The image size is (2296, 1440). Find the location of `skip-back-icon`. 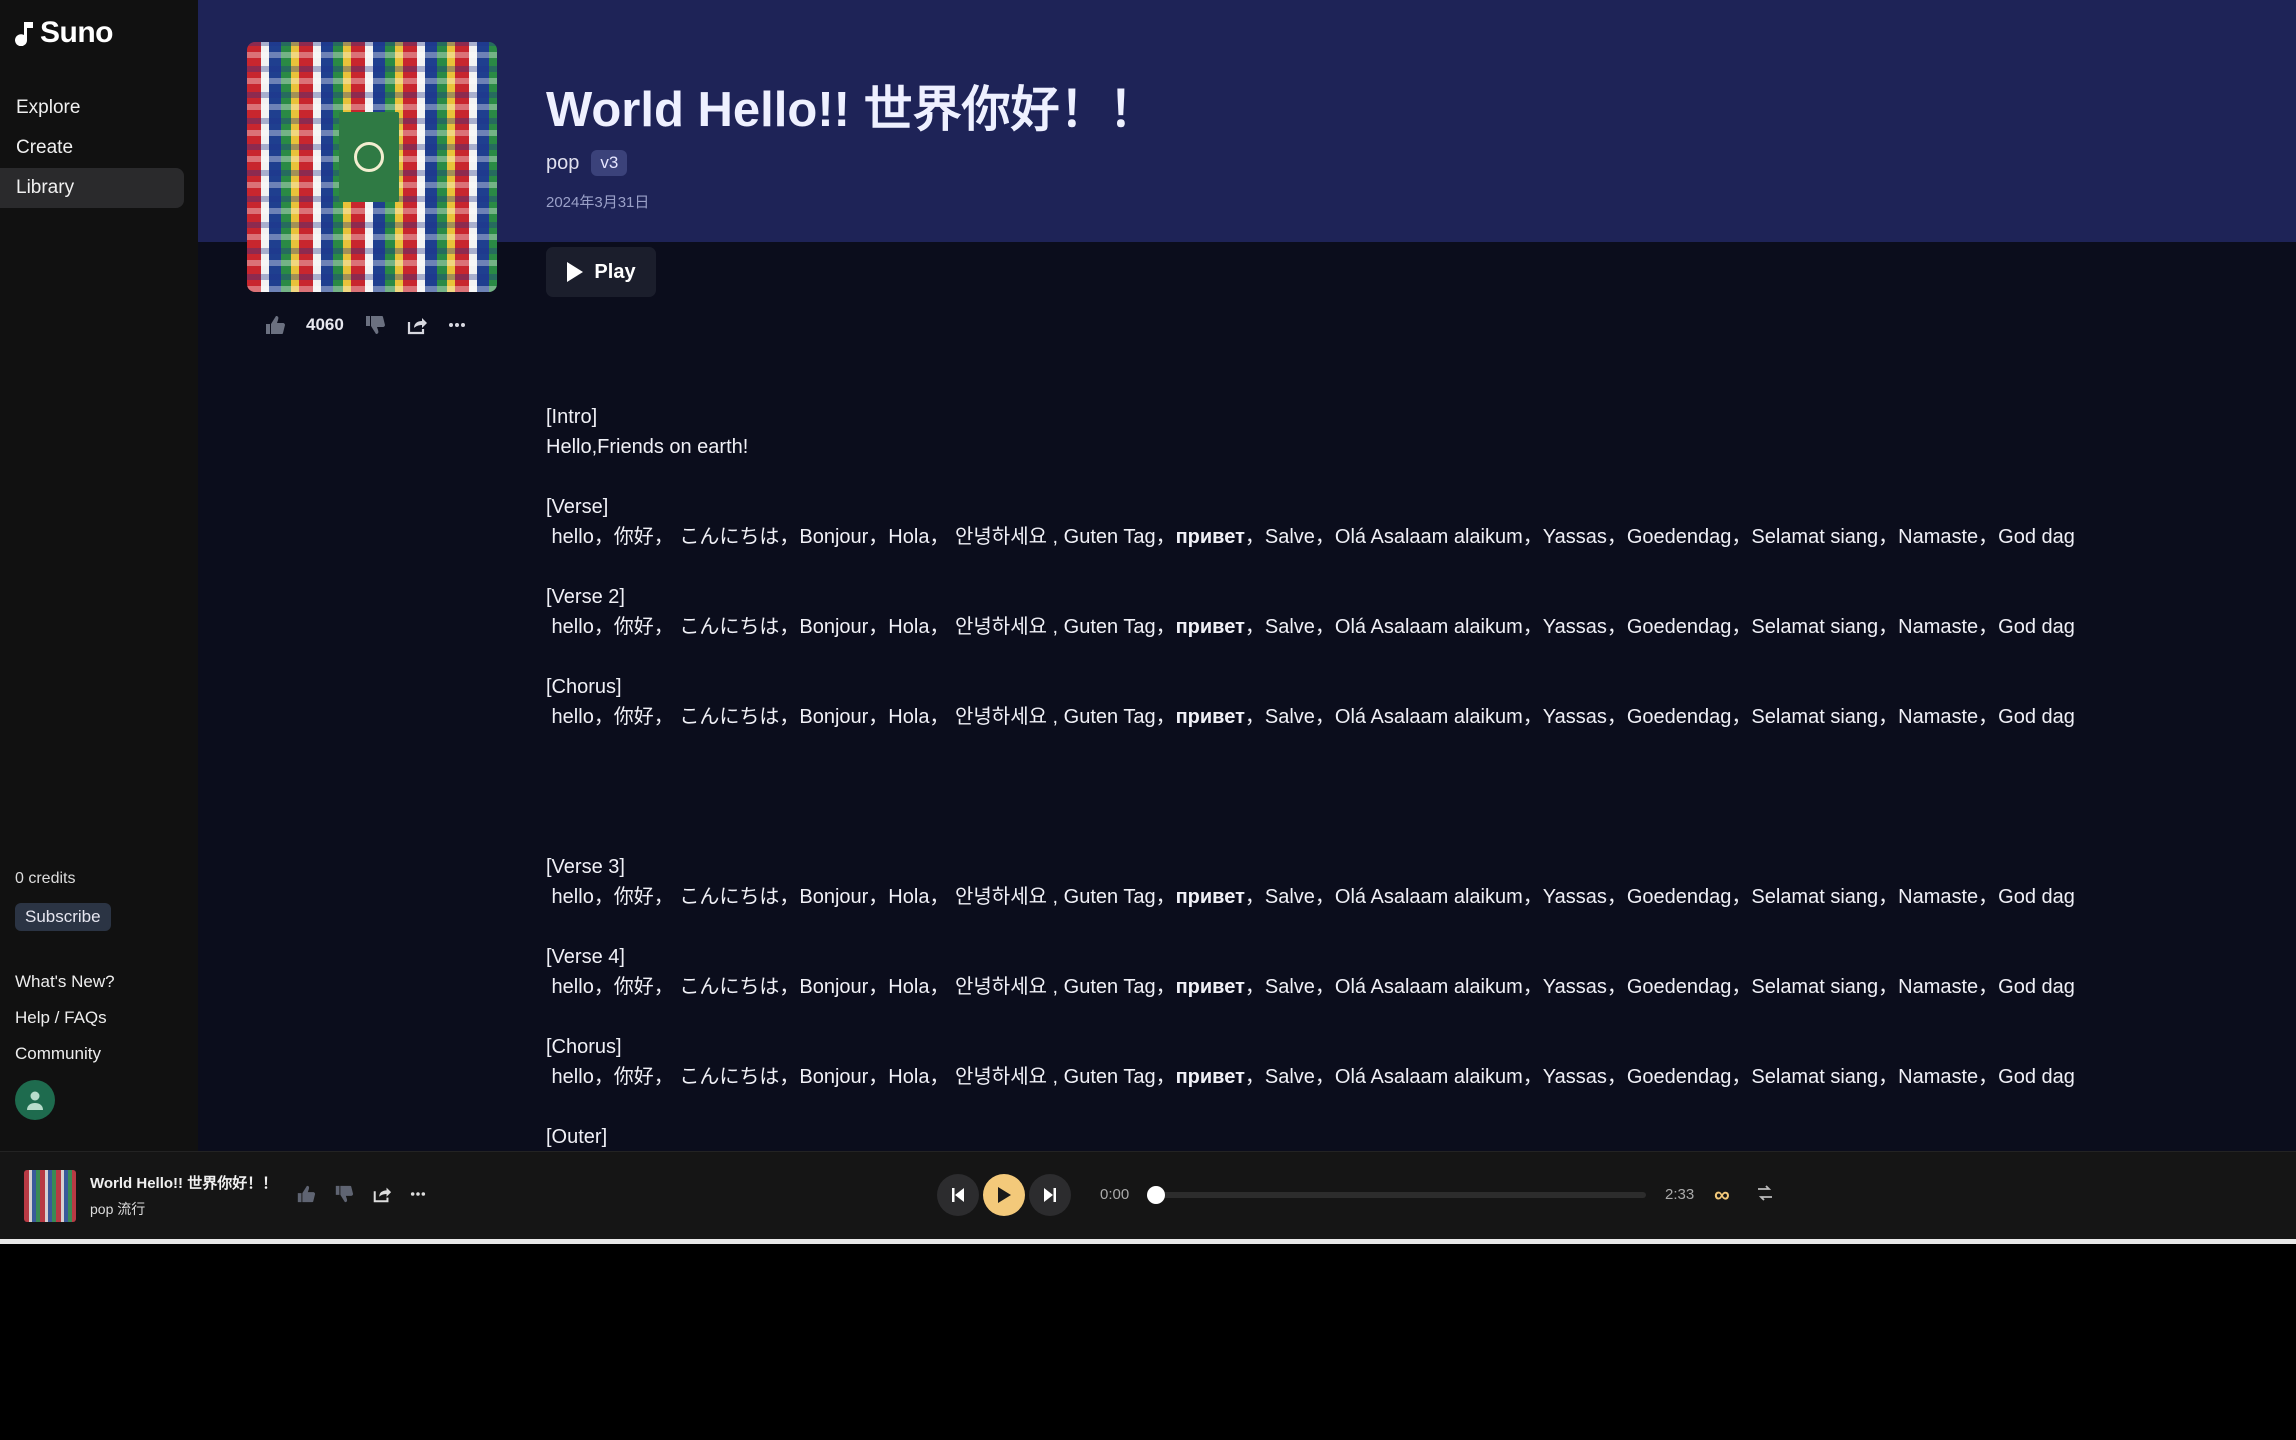

skip-back-icon is located at coordinates (958, 1195).